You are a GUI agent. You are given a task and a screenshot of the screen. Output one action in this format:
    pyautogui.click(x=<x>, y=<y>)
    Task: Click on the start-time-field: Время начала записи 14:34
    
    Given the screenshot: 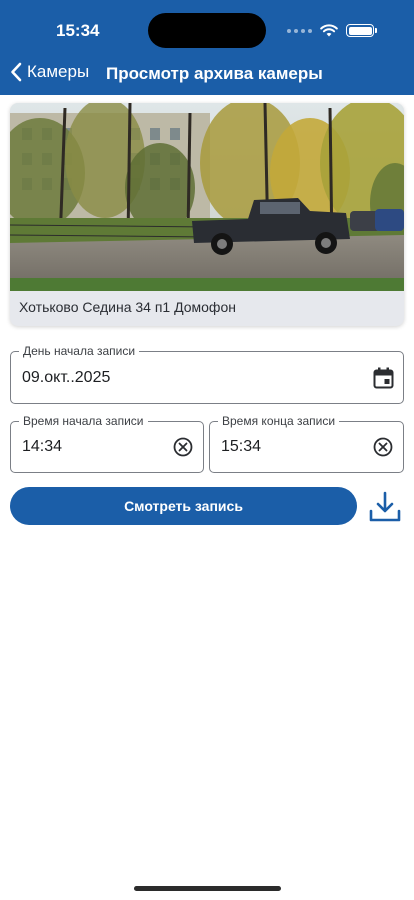 What is the action you would take?
    pyautogui.click(x=107, y=443)
    